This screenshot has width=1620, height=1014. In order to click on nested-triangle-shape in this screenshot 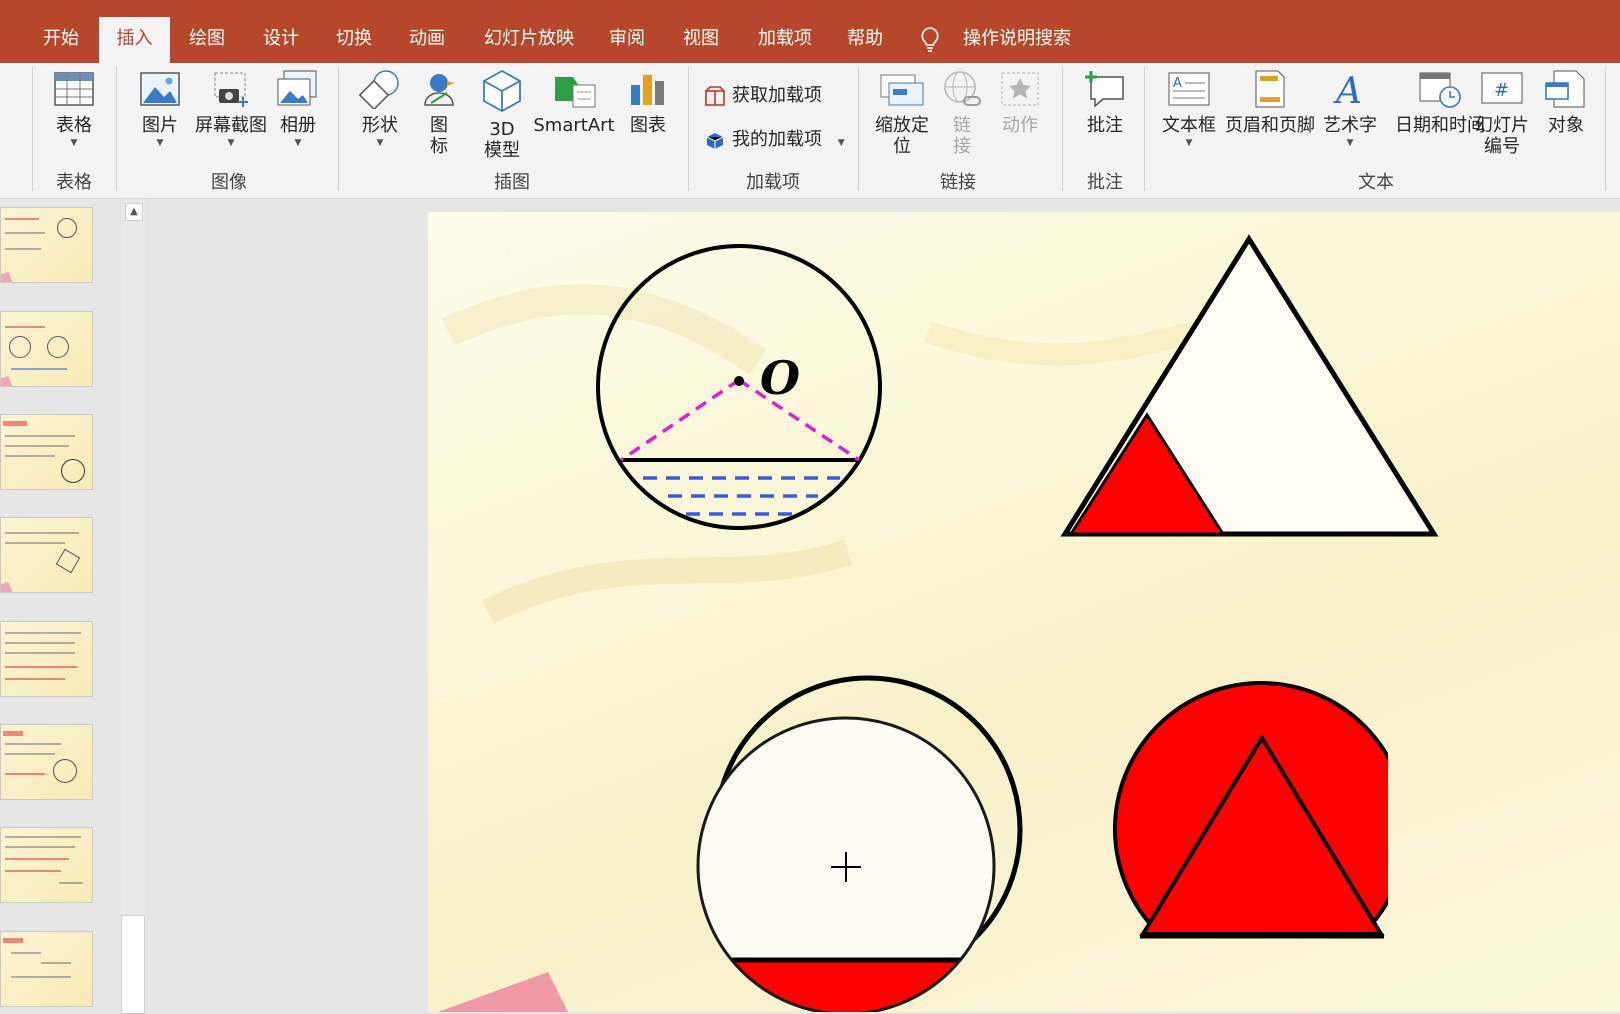, I will do `click(1249, 385)`.